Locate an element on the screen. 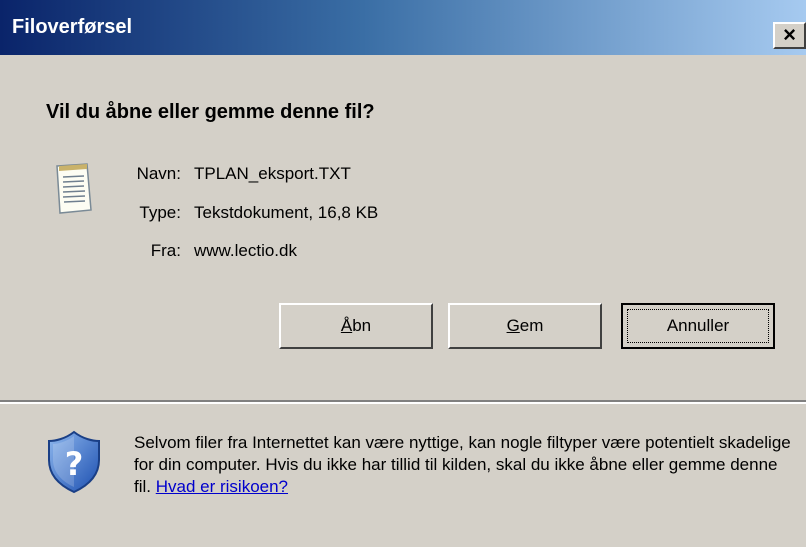 This screenshot has height=547, width=806. text-document-icon is located at coordinates (74, 188).